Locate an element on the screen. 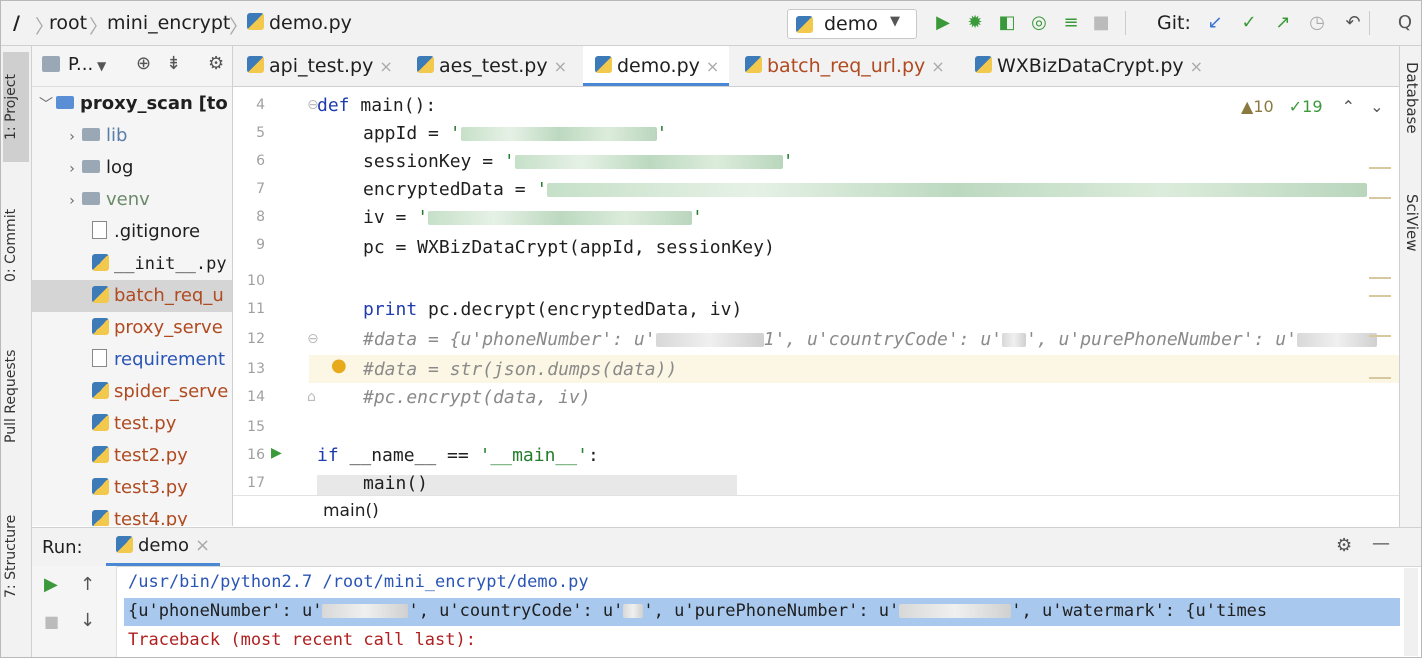 The width and height of the screenshot is (1422, 658). line-number: 5 is located at coordinates (260, 133).